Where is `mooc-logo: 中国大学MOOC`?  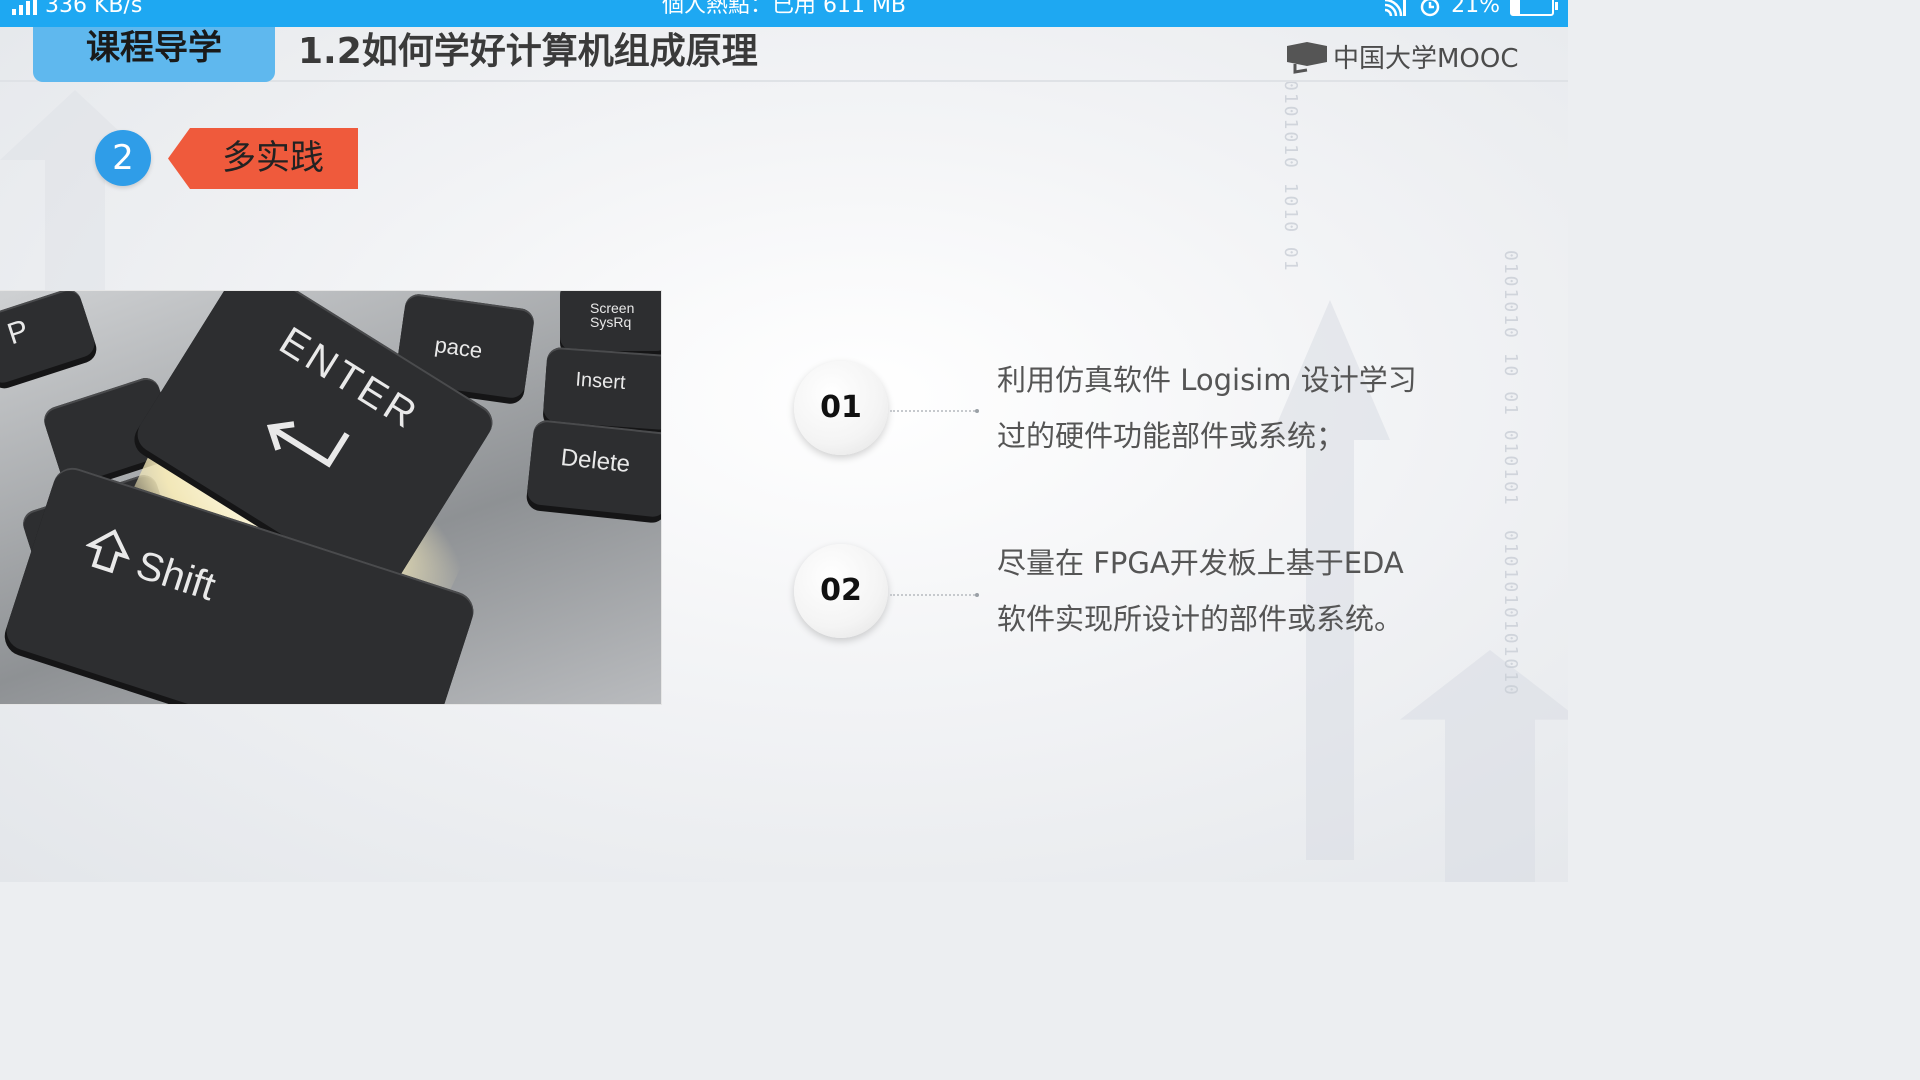 mooc-logo: 中国大学MOOC is located at coordinates (1402, 56).